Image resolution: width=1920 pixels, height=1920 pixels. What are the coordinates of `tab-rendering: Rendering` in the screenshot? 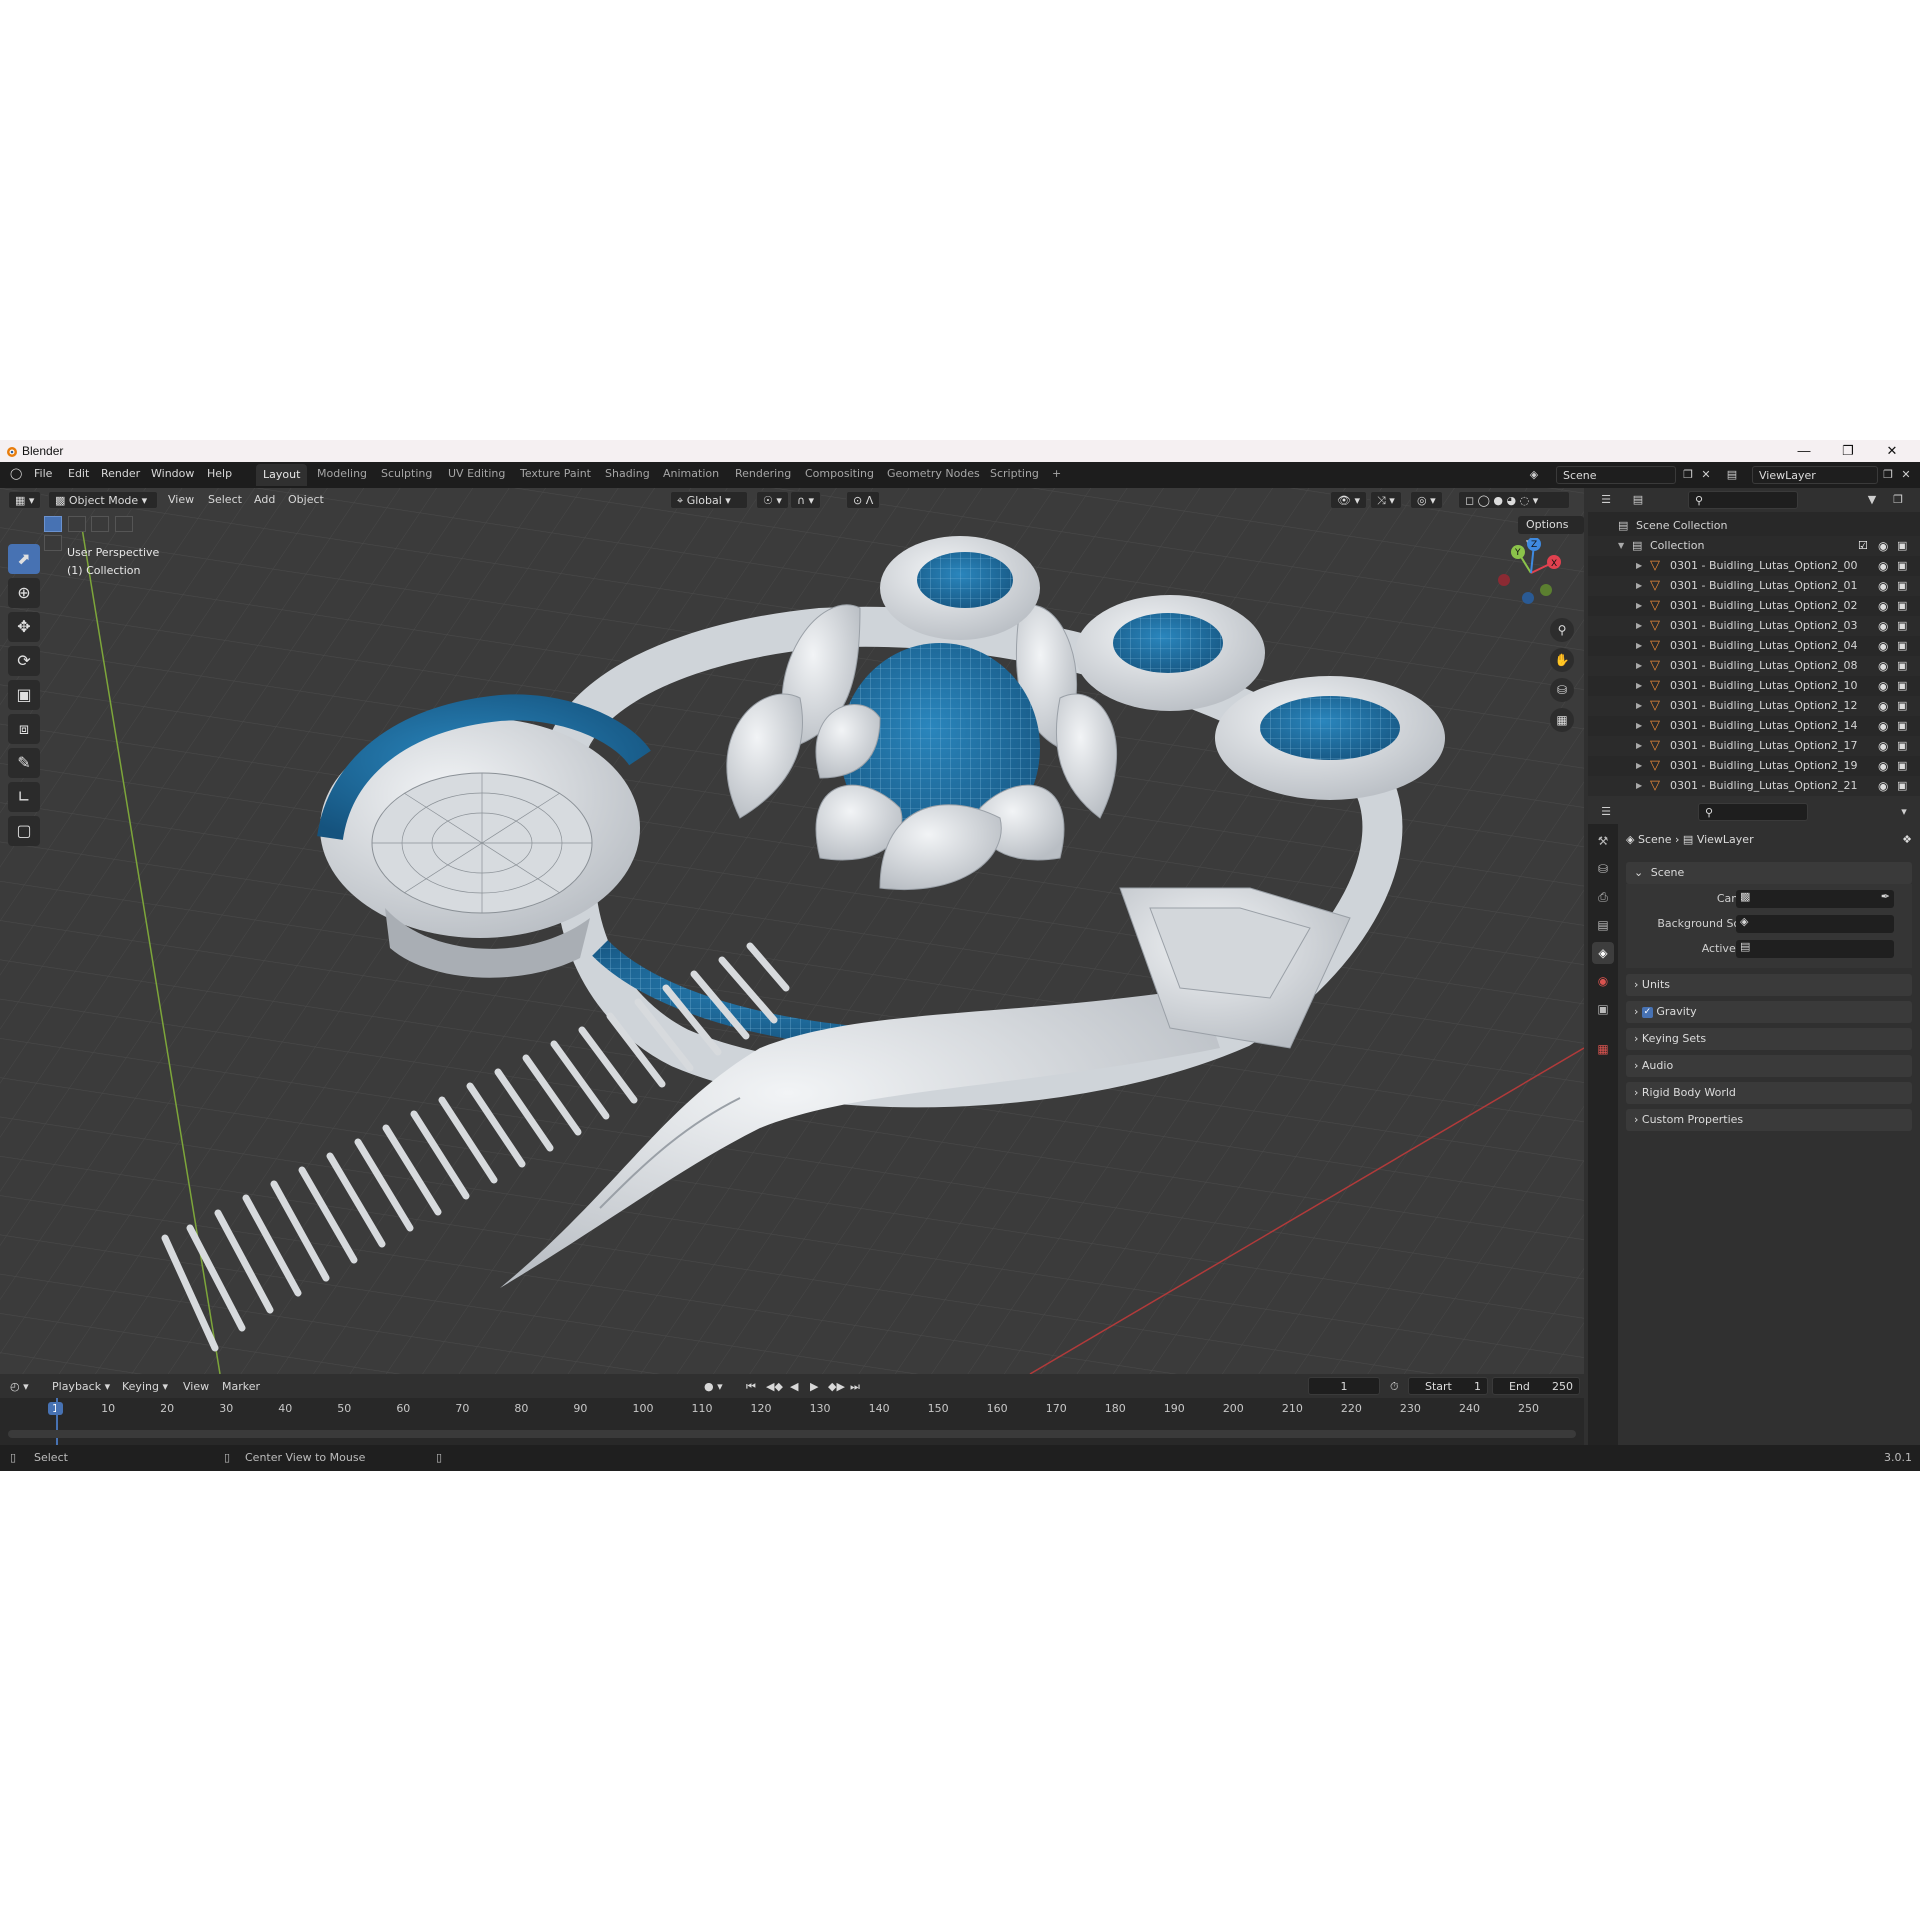 It's located at (763, 473).